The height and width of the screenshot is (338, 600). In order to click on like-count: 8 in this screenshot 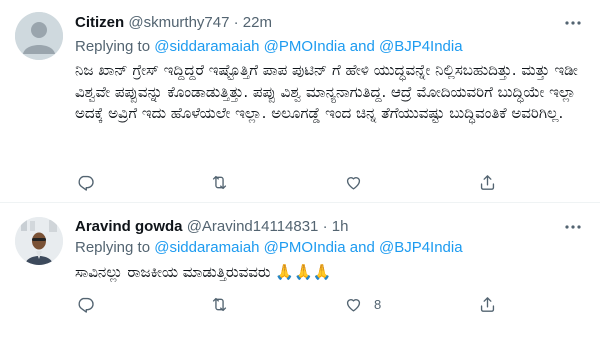, I will do `click(378, 304)`.